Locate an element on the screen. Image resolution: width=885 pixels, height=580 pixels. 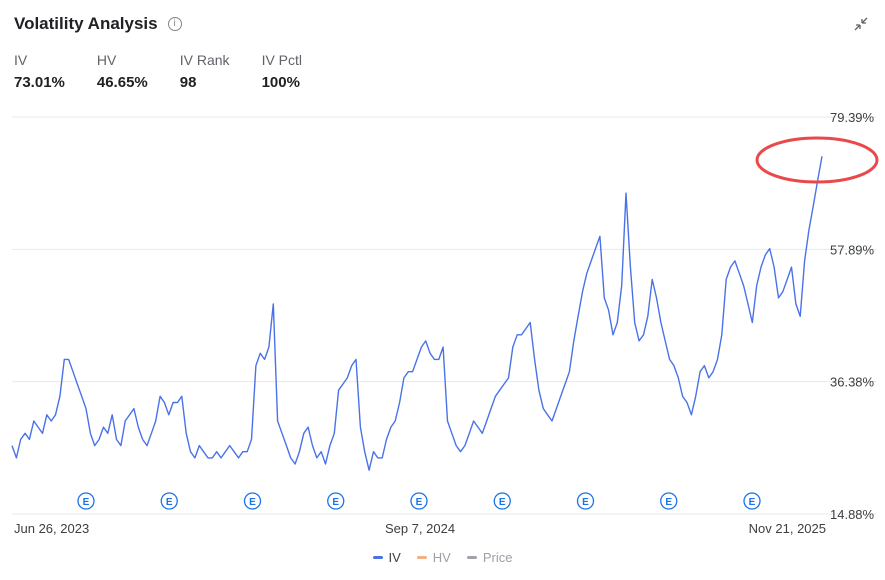
y-tick-label: 79.39% is located at coordinates (852, 117).